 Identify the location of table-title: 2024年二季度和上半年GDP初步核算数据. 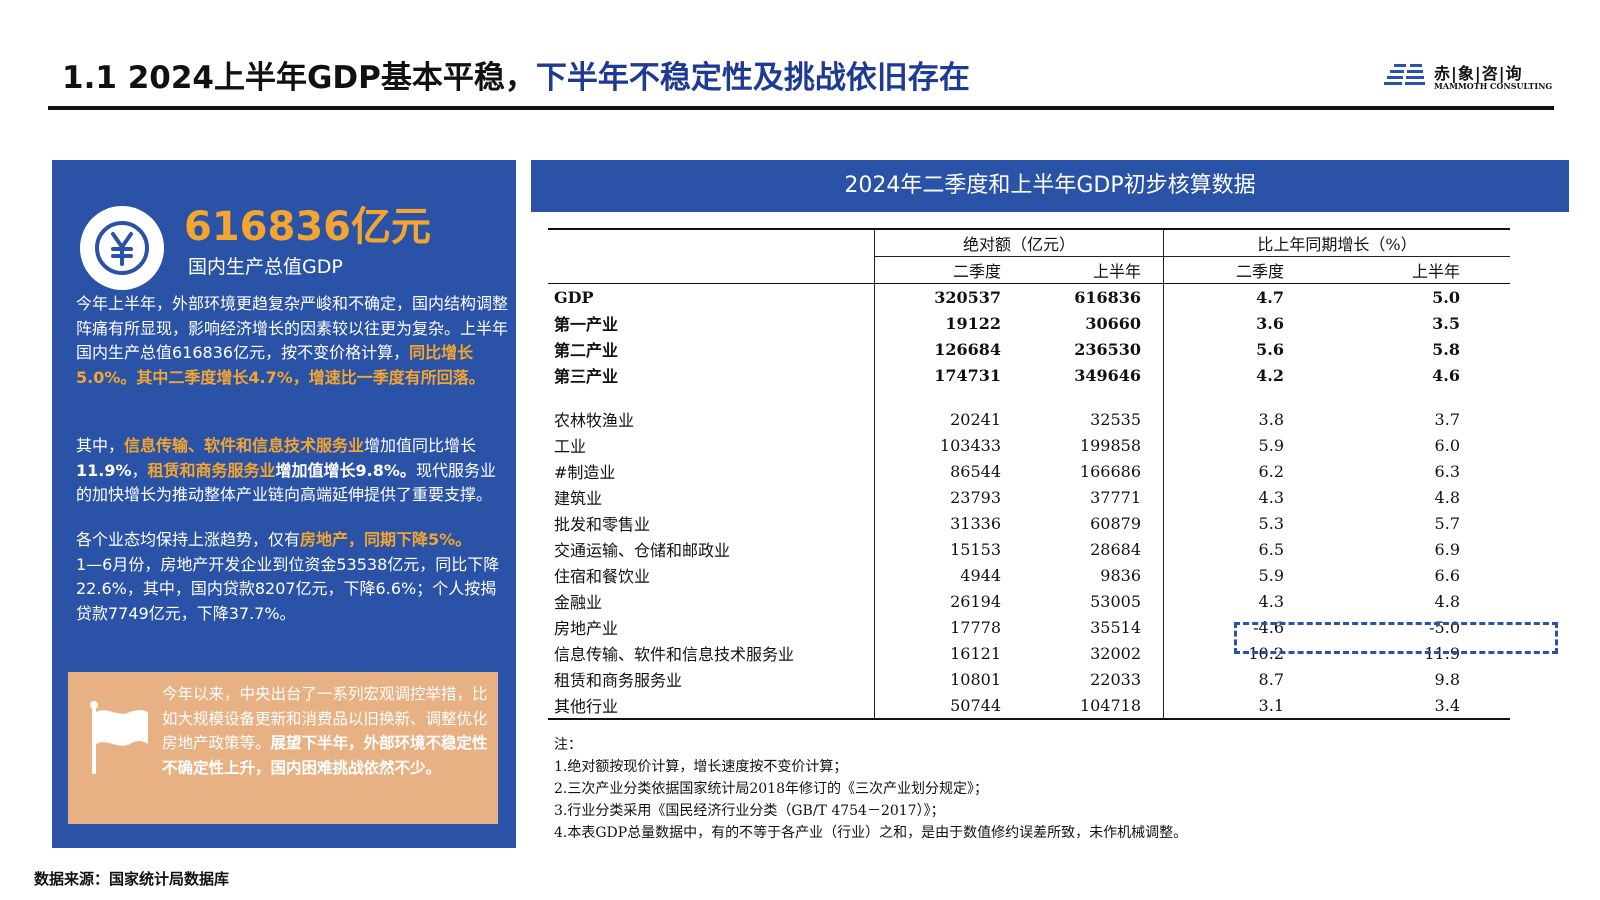
(1050, 186).